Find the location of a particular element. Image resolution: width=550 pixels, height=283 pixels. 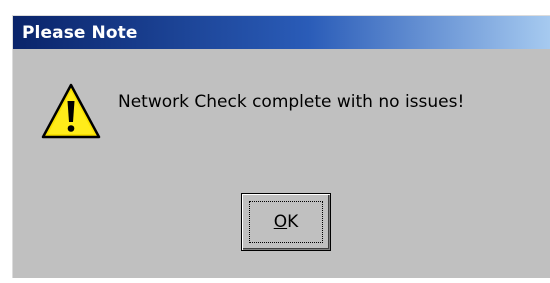

dialog-title: Please Note is located at coordinates (80, 32).